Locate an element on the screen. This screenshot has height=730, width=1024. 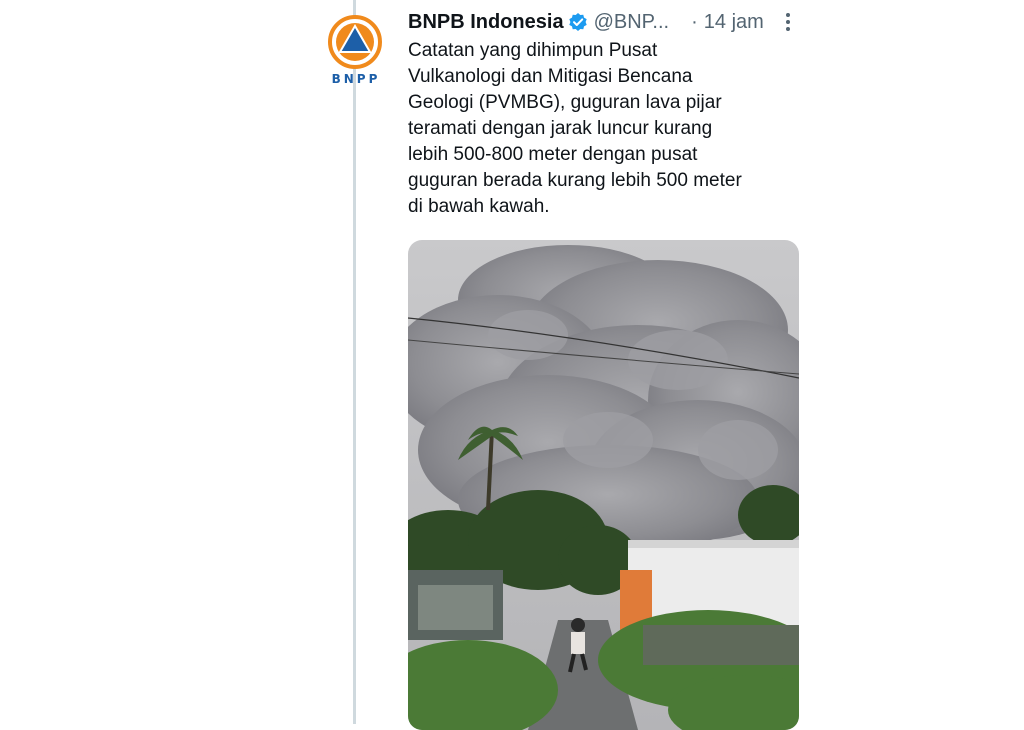
thread-line is located at coordinates (354, 362).